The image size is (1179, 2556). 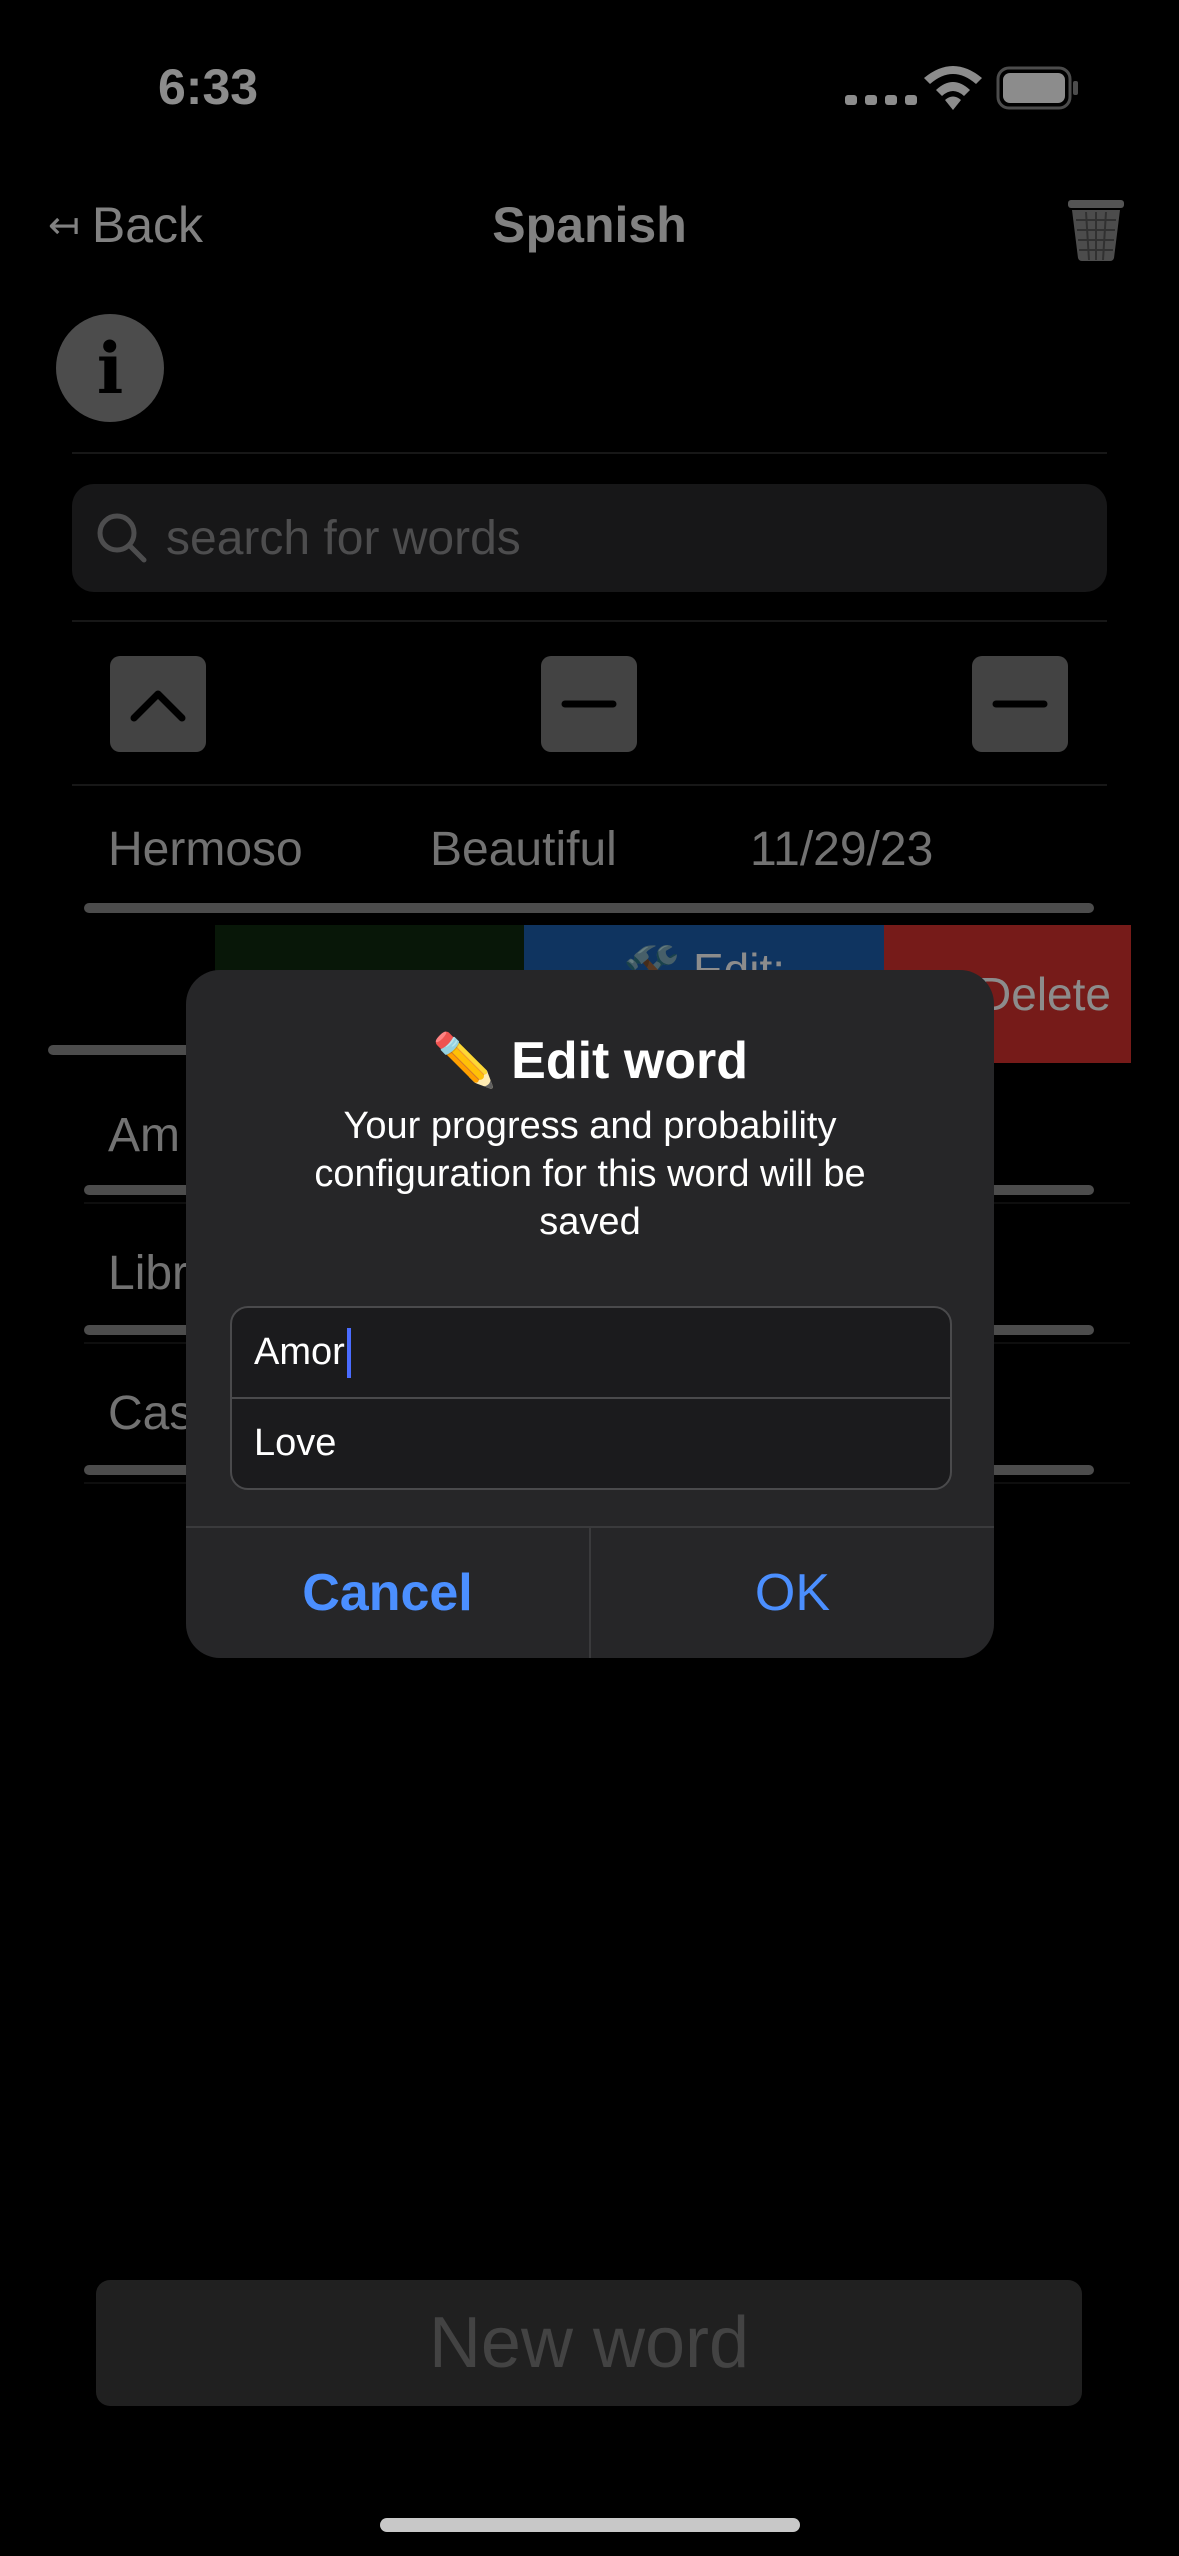 I want to click on word-field: Amor, so click(x=591, y=1352).